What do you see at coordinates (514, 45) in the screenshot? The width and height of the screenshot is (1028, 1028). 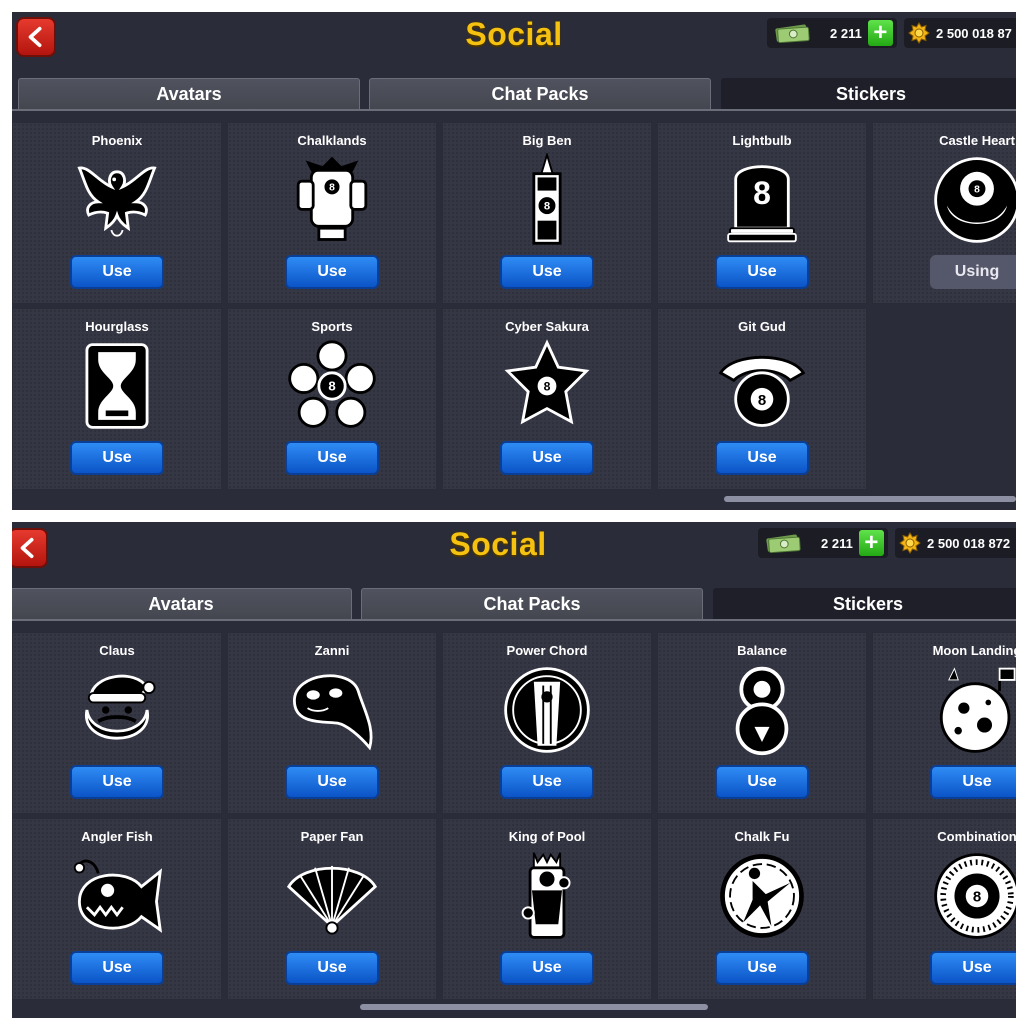 I see `header: Social 2 211 + 2 500 018 87` at bounding box center [514, 45].